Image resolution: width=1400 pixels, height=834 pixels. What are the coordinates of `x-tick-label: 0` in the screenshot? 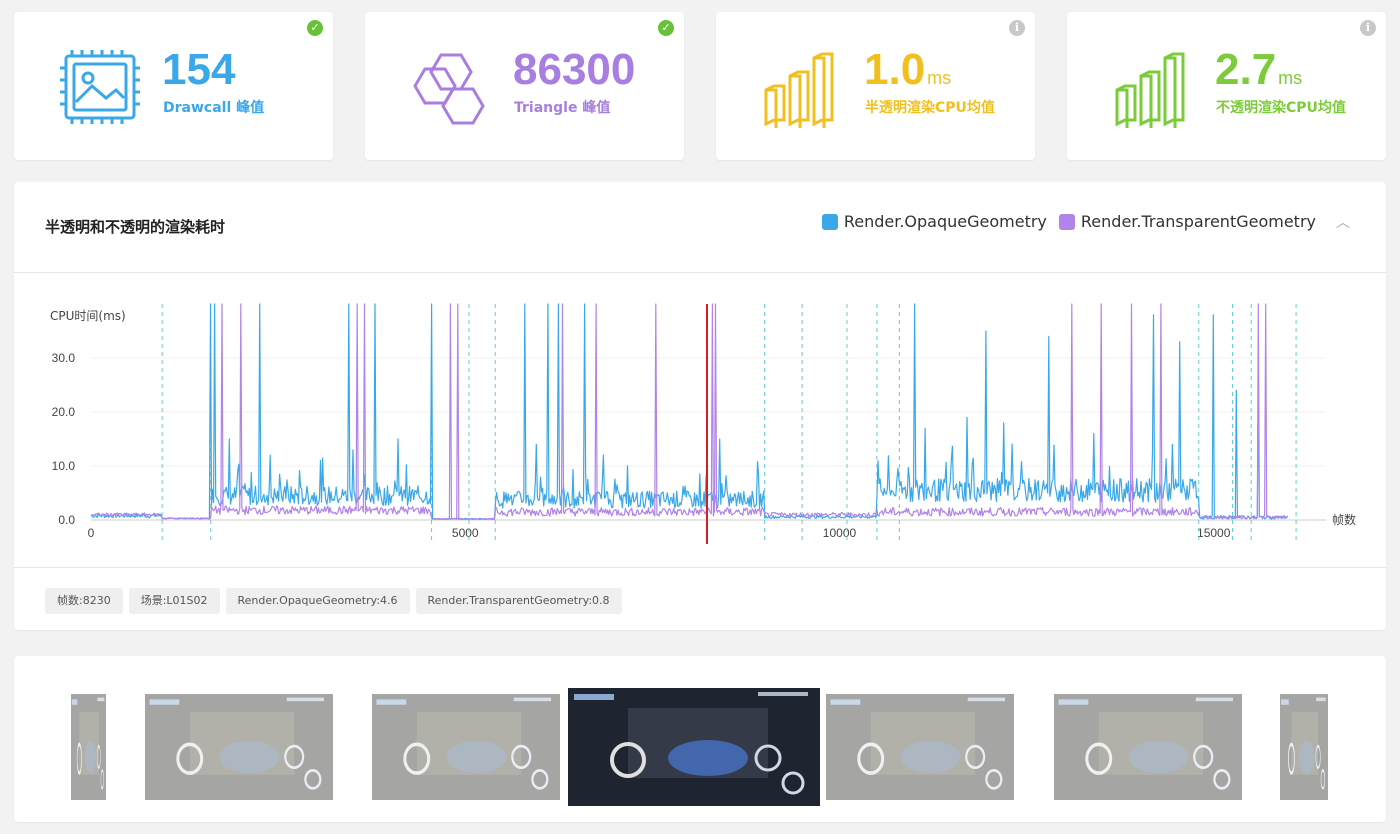 It's located at (91, 533).